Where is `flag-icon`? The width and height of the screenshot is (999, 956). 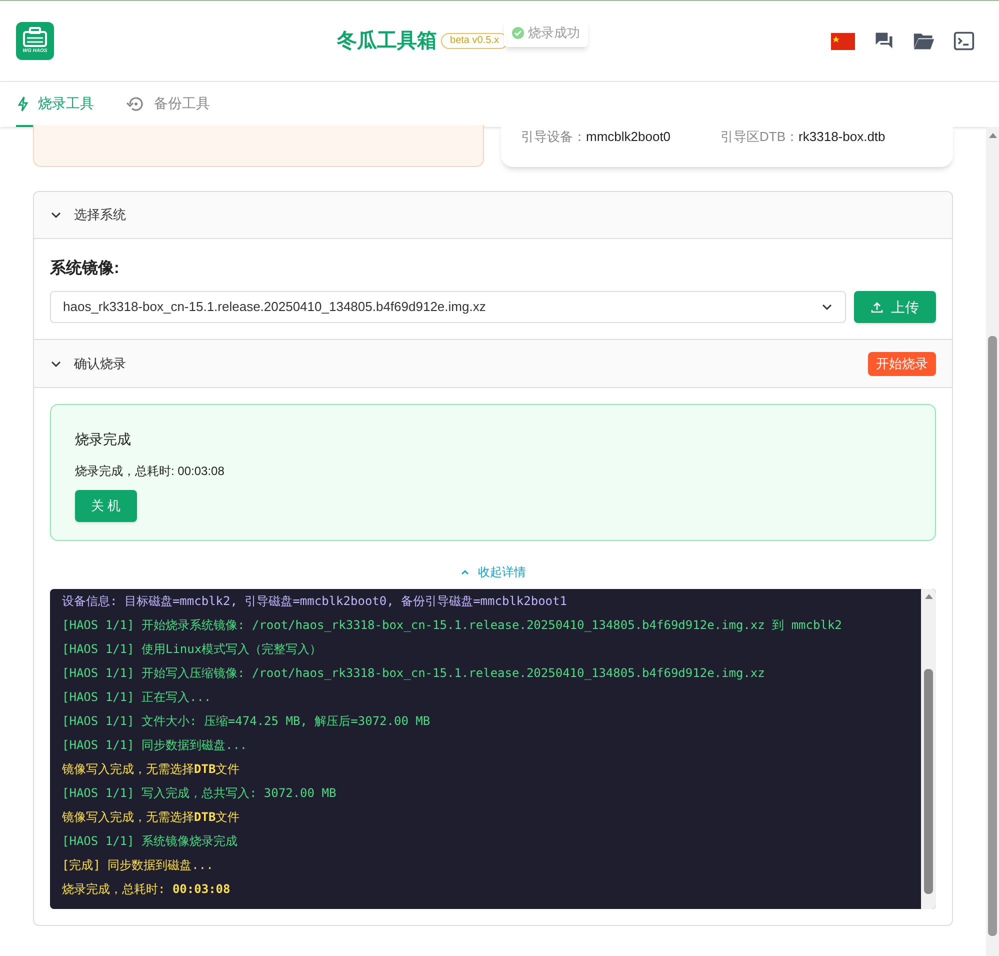 flag-icon is located at coordinates (843, 41).